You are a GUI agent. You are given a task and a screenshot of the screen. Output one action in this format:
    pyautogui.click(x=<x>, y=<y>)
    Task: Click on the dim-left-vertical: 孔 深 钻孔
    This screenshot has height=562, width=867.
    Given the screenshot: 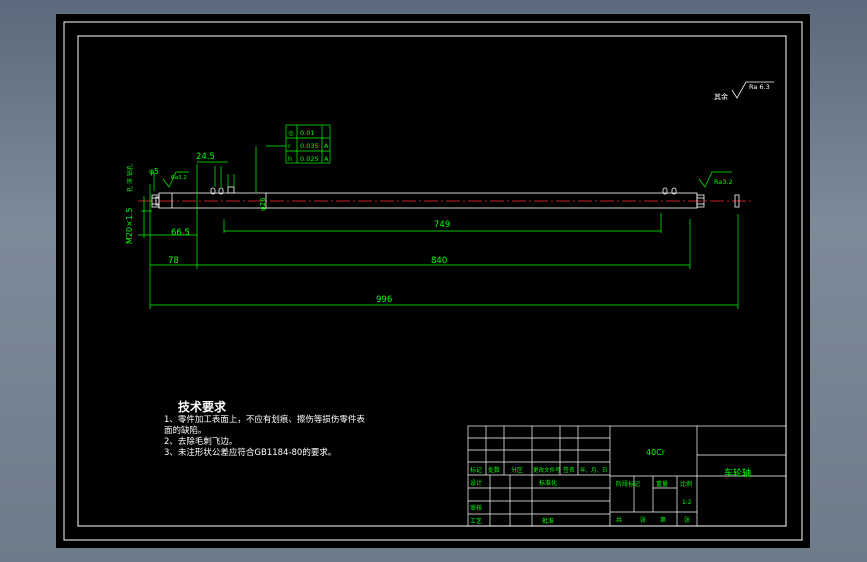 What is the action you would take?
    pyautogui.click(x=130, y=178)
    